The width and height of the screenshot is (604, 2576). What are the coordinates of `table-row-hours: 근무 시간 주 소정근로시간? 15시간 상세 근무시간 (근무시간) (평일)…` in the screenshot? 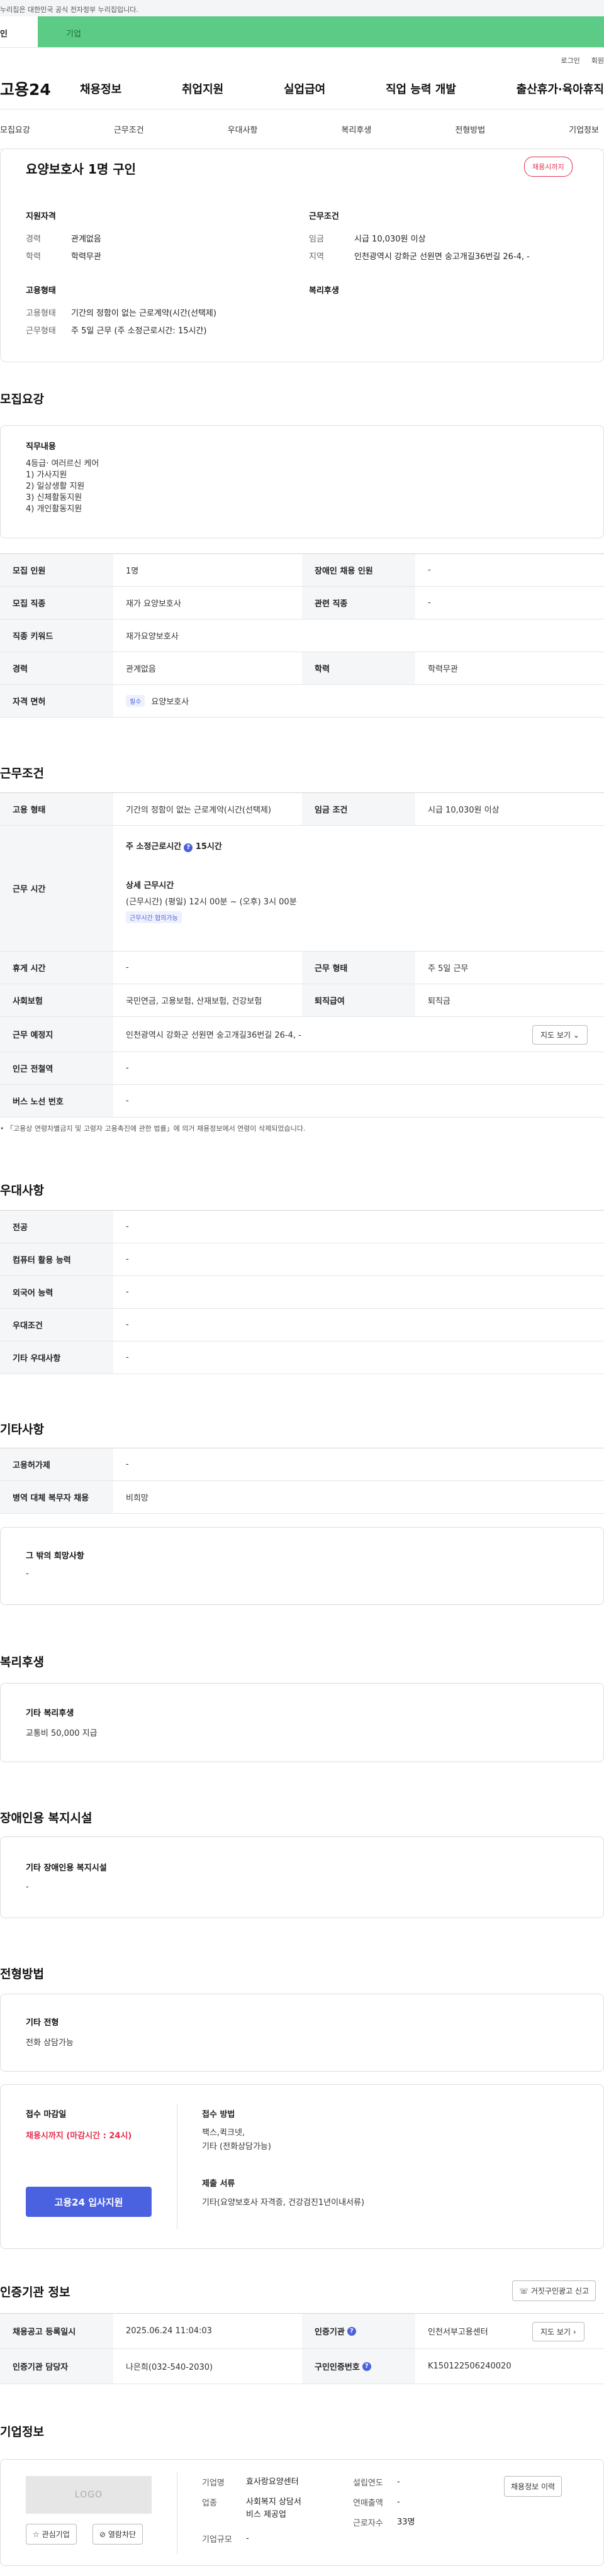 It's located at (302, 889).